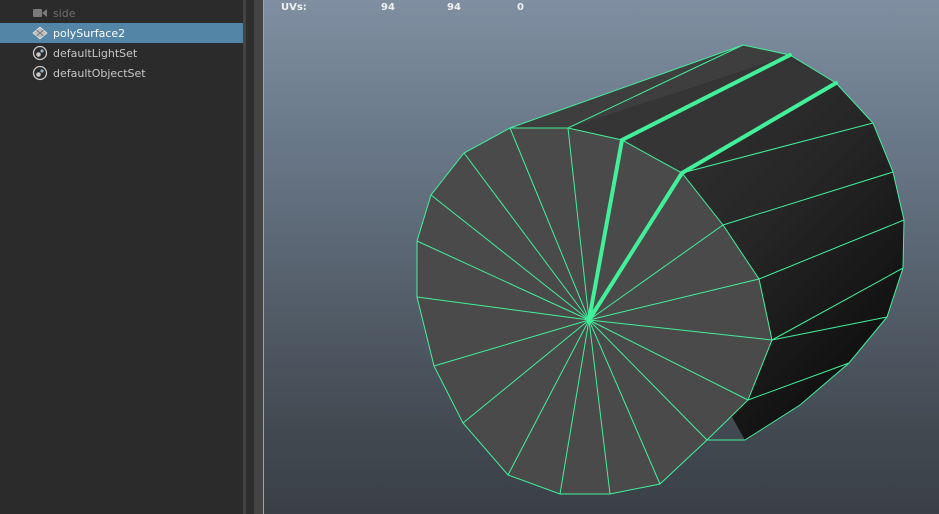  Describe the element at coordinates (40, 13) in the screenshot. I see `camera-icon` at that location.